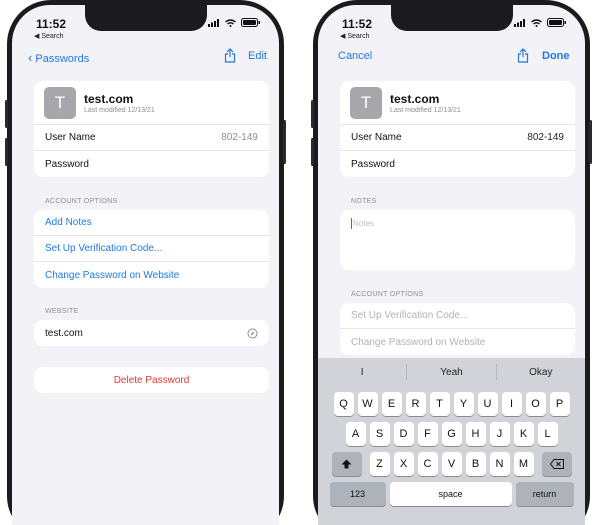  I want to click on delete-password-button: Delete Password, so click(151, 380).